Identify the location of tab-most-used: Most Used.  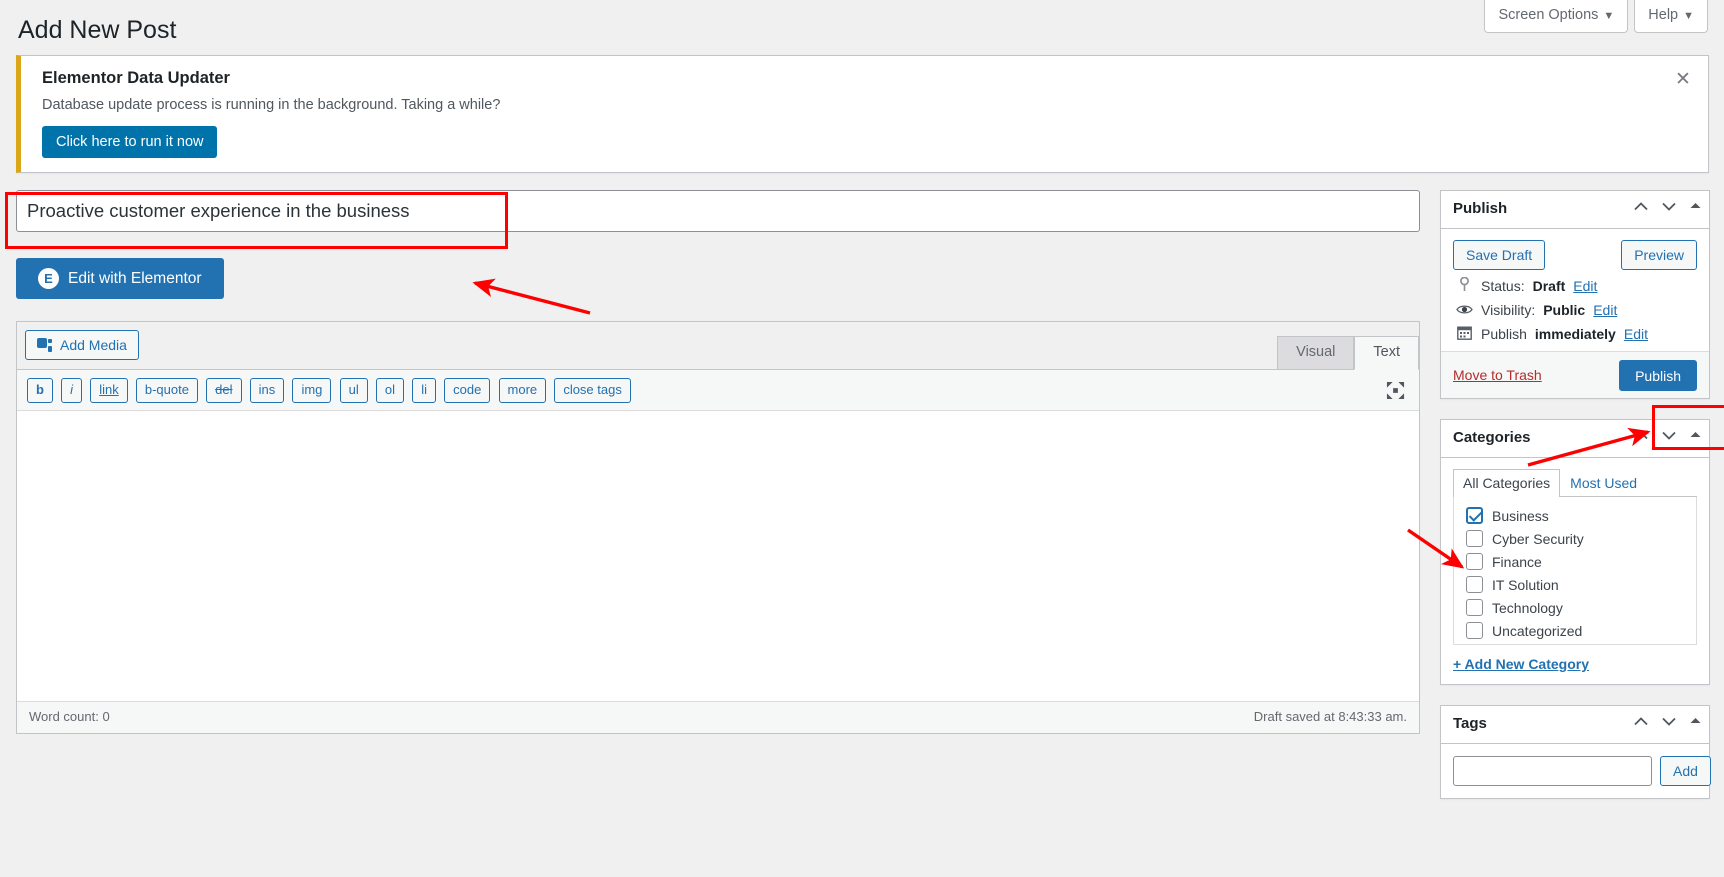
(1603, 483).